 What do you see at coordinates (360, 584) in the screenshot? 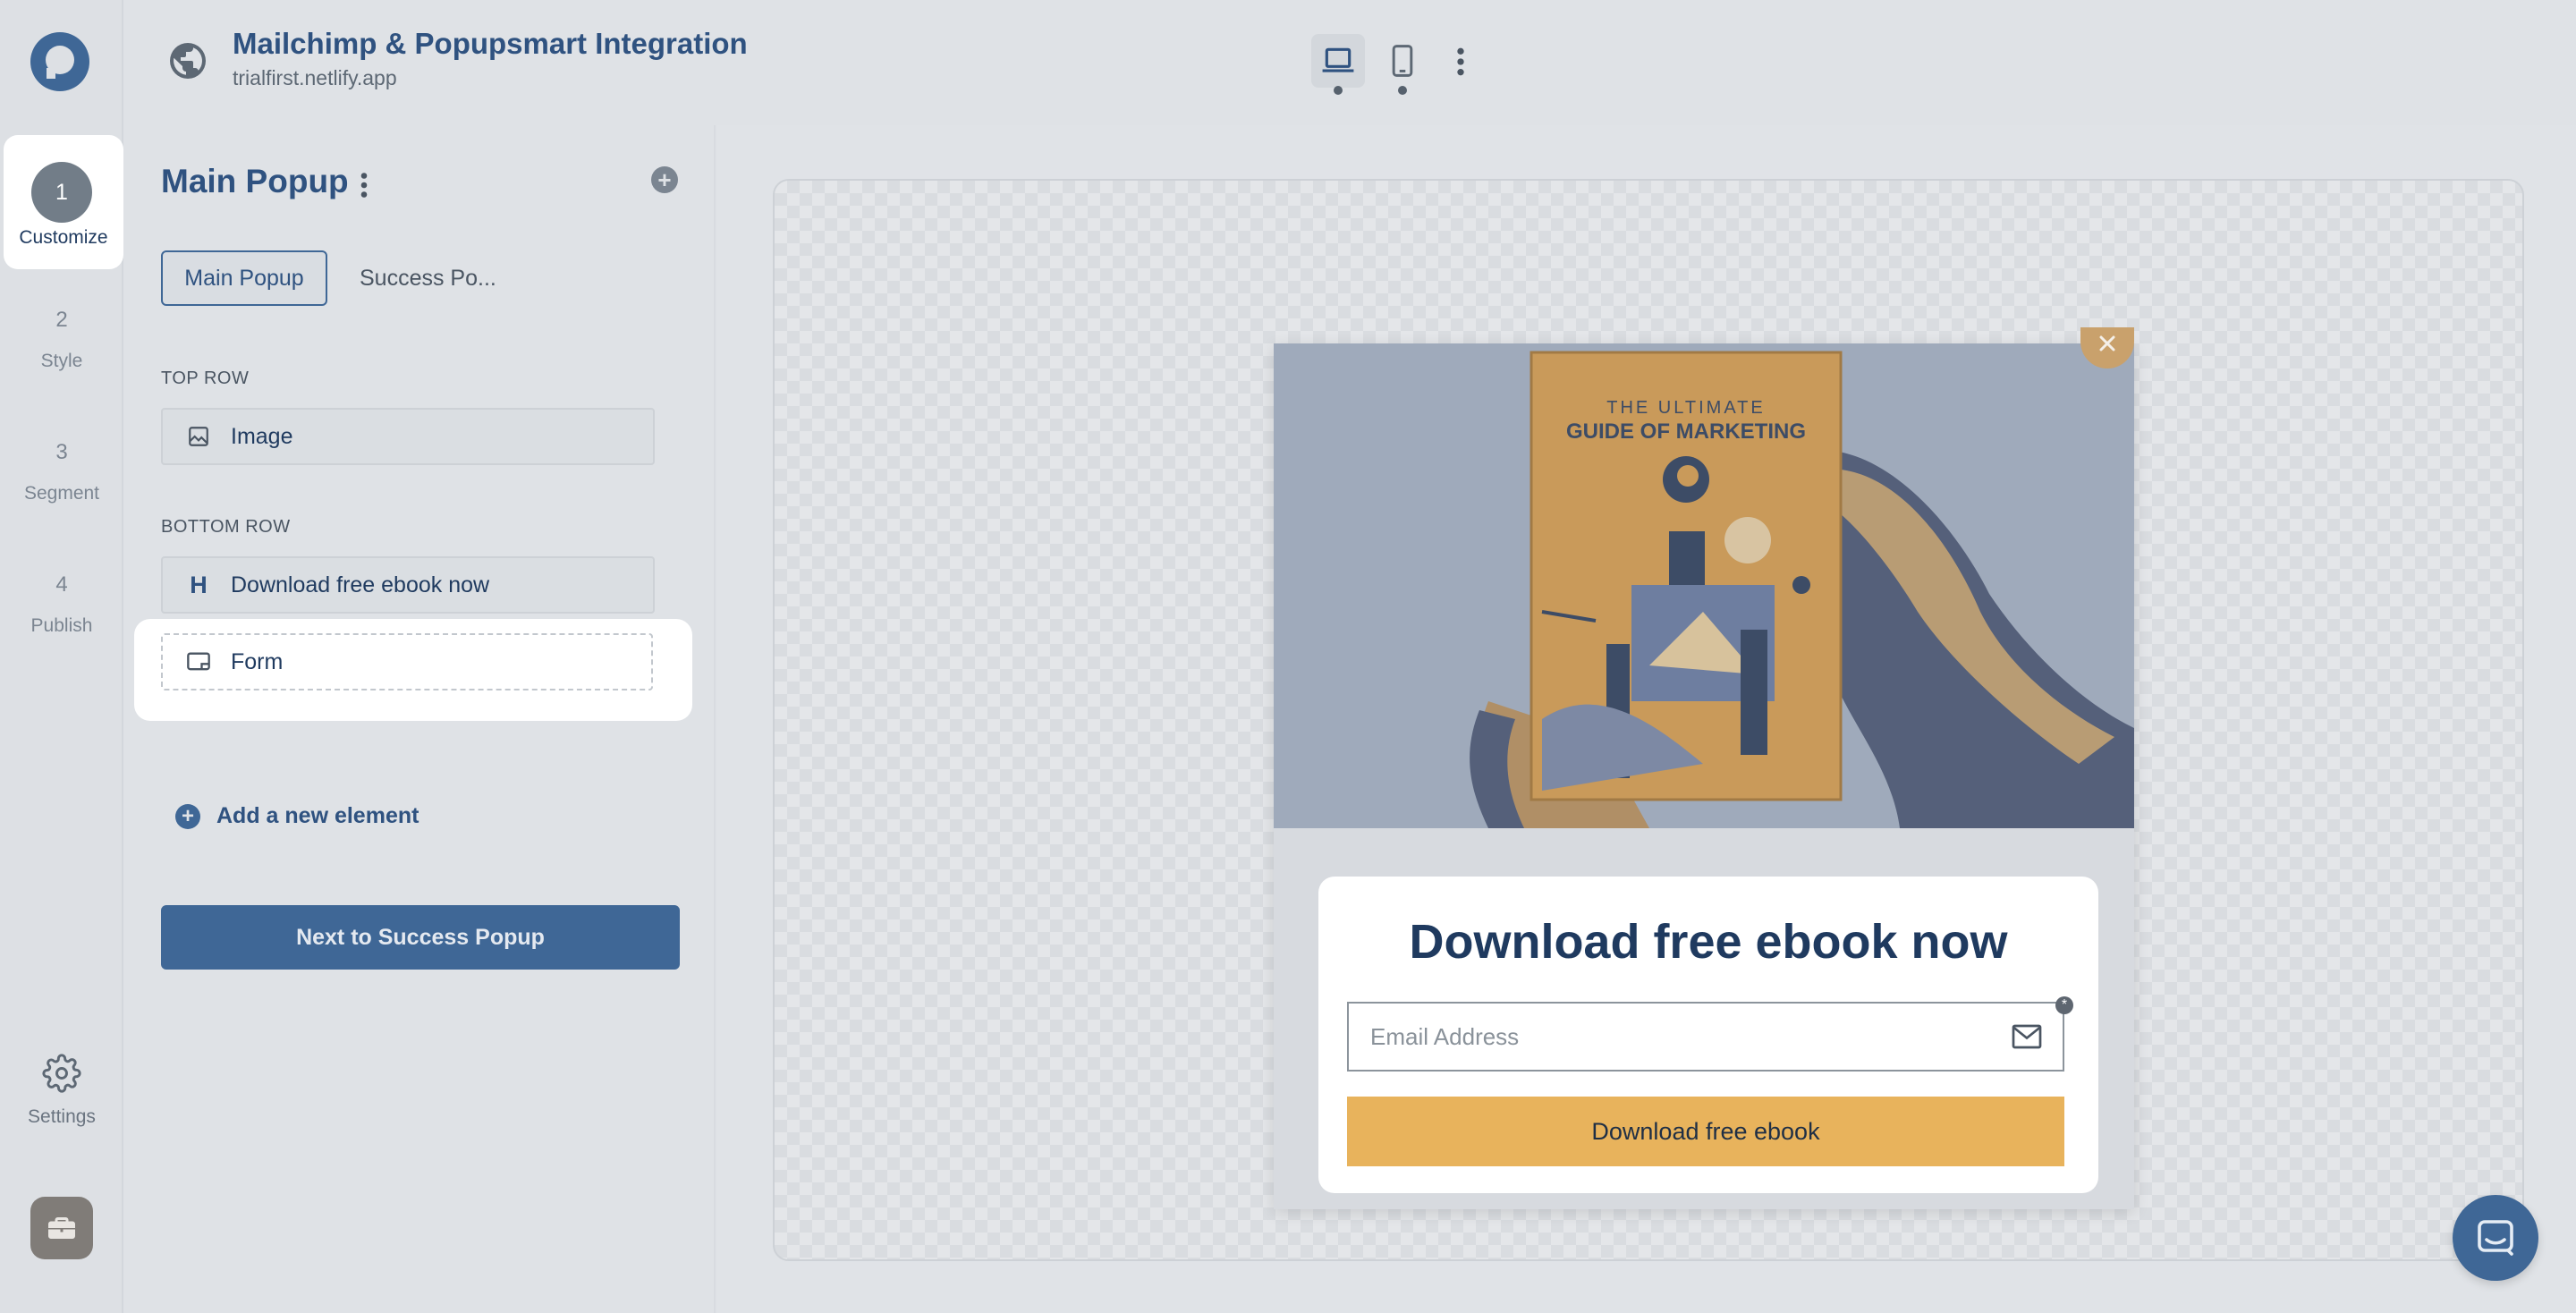
I see `element-label: Download free ebook now` at bounding box center [360, 584].